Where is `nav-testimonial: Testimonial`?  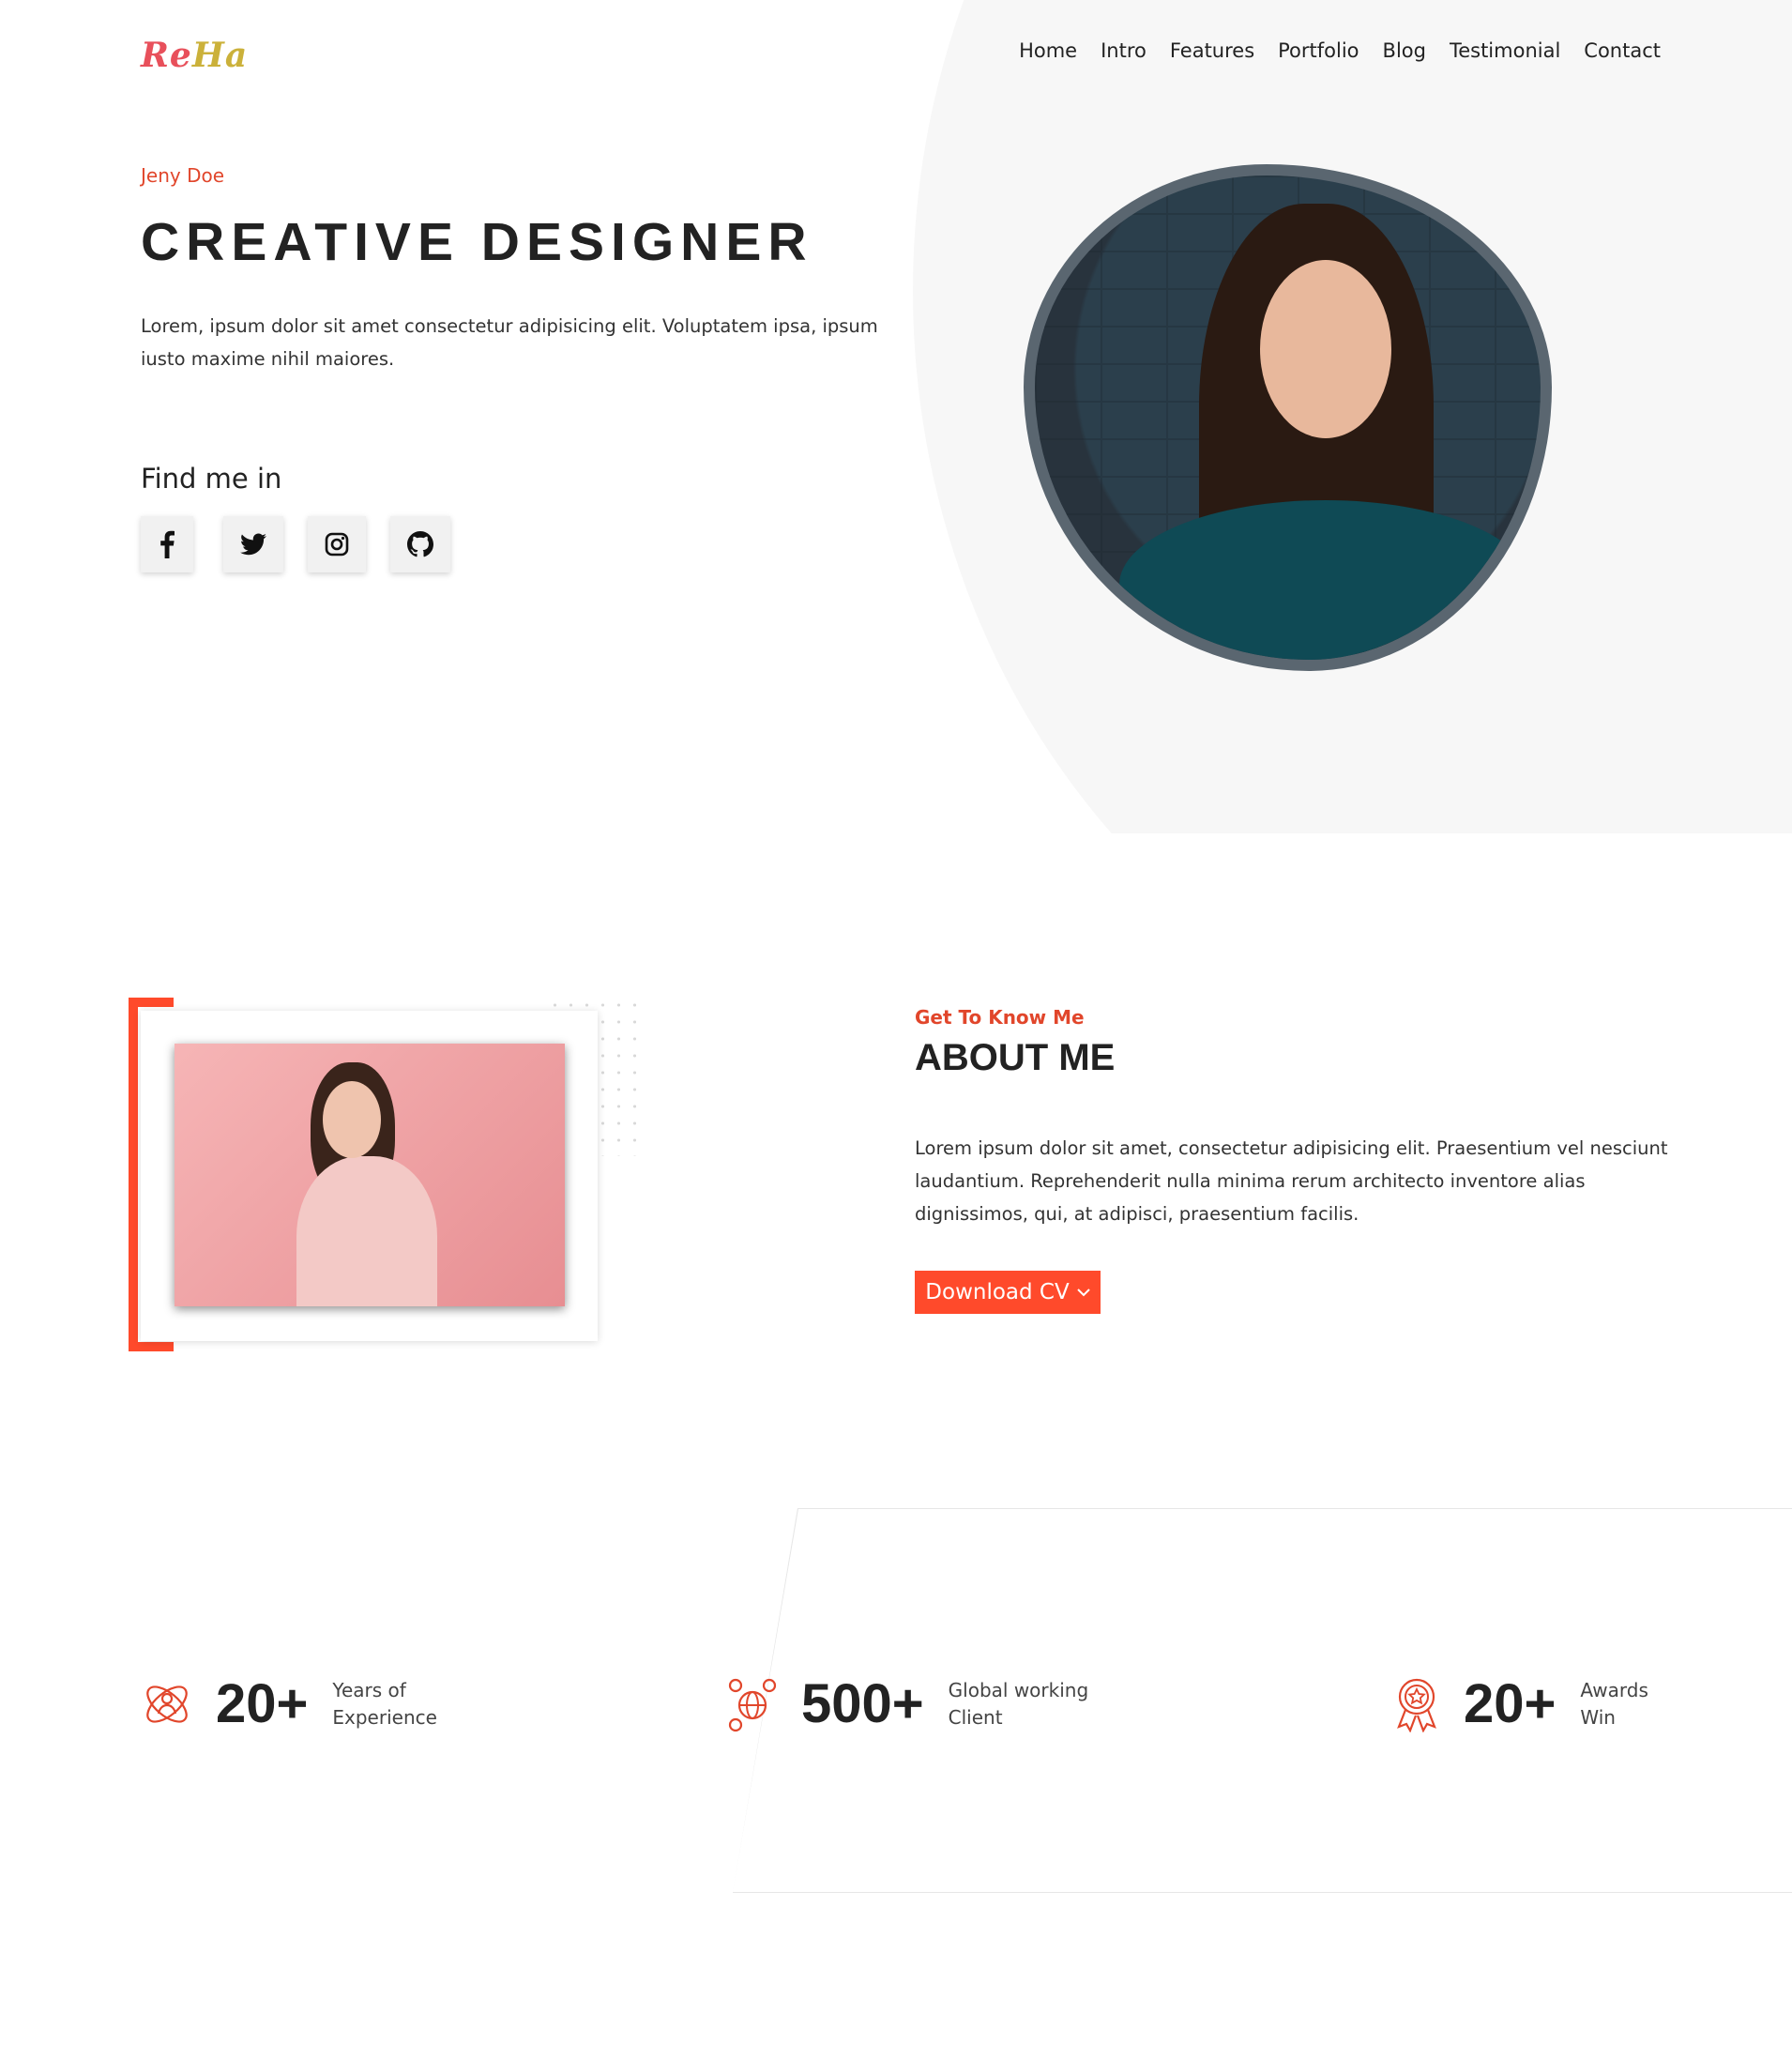
nav-testimonial: Testimonial is located at coordinates (1505, 50).